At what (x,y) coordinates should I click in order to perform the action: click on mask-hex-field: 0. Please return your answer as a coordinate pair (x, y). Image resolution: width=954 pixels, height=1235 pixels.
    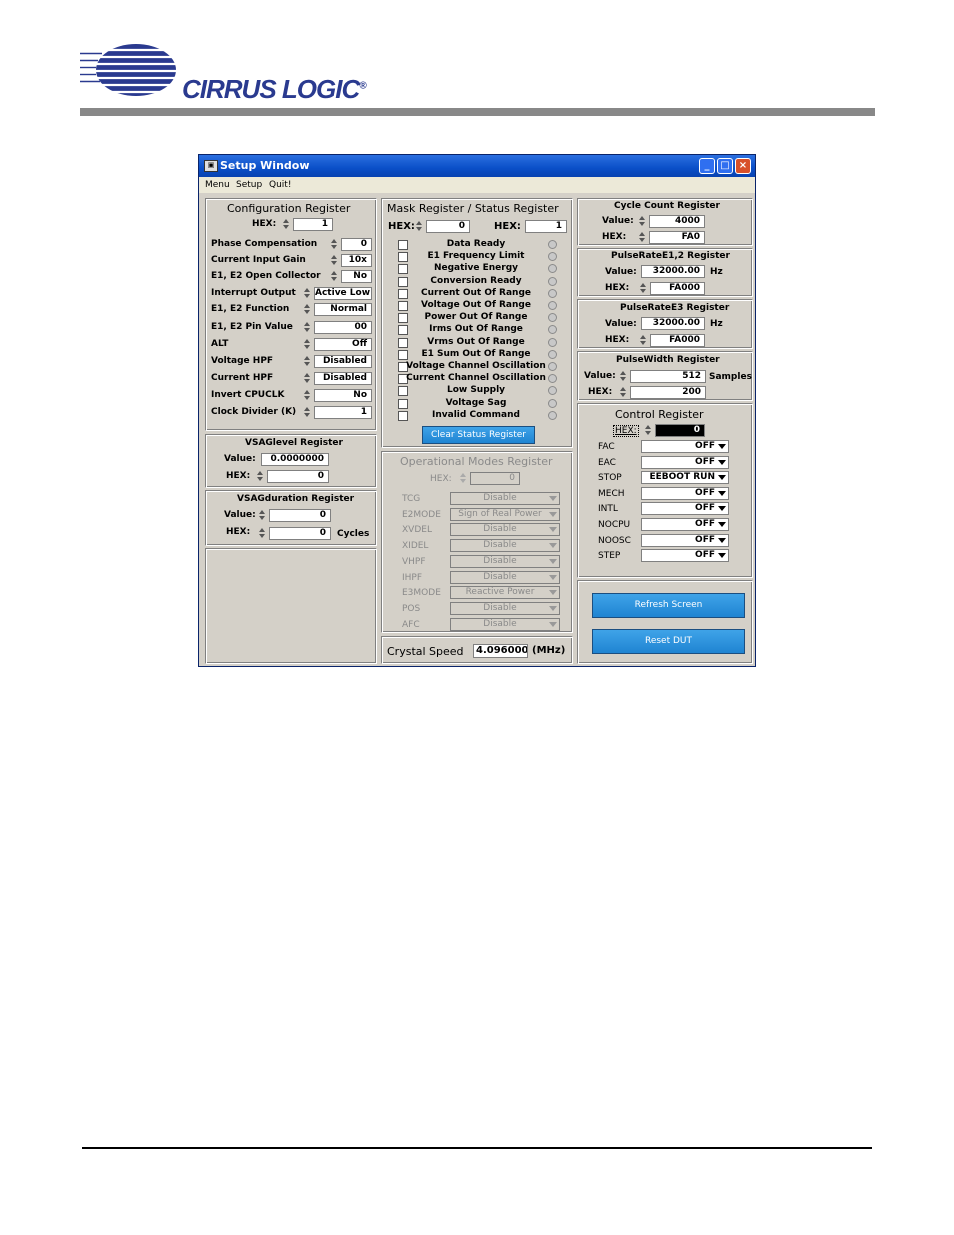
    Looking at the image, I should click on (448, 226).